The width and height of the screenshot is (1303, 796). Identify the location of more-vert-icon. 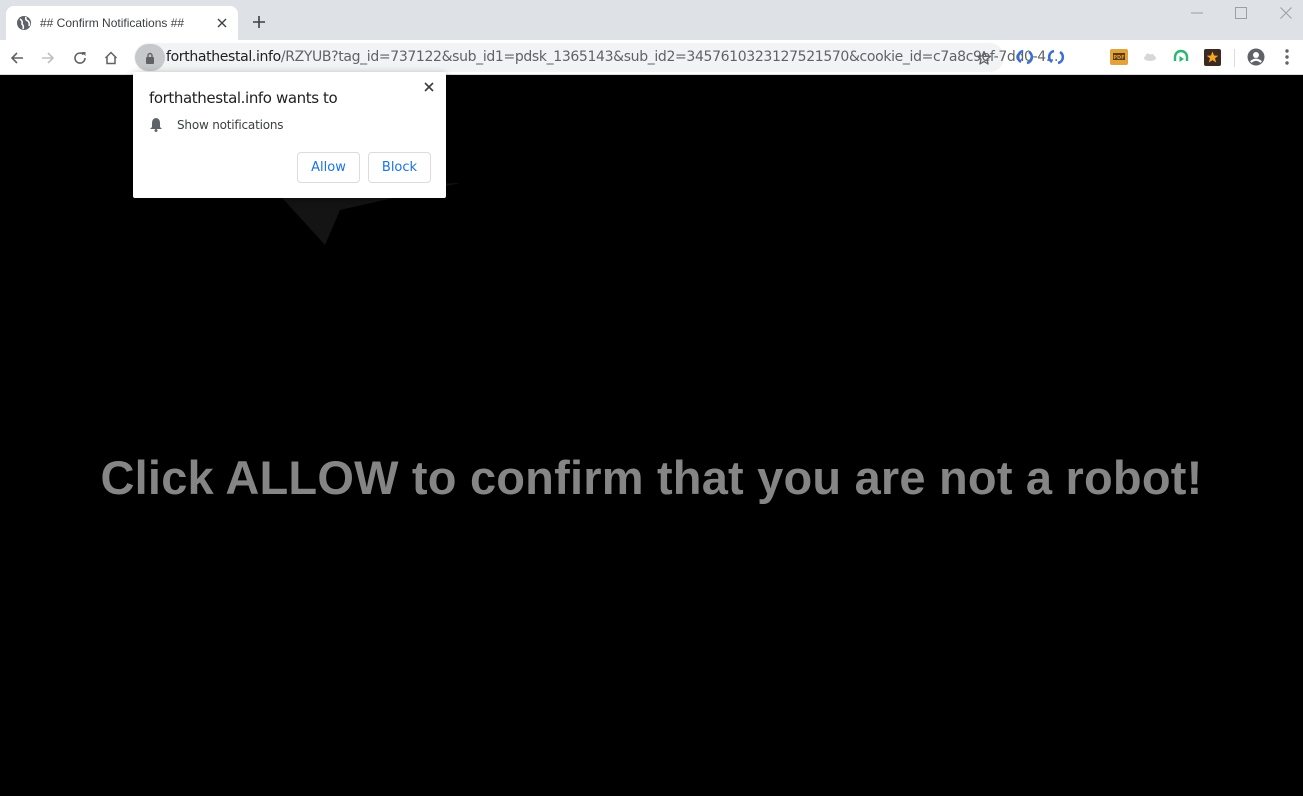
(1287, 57).